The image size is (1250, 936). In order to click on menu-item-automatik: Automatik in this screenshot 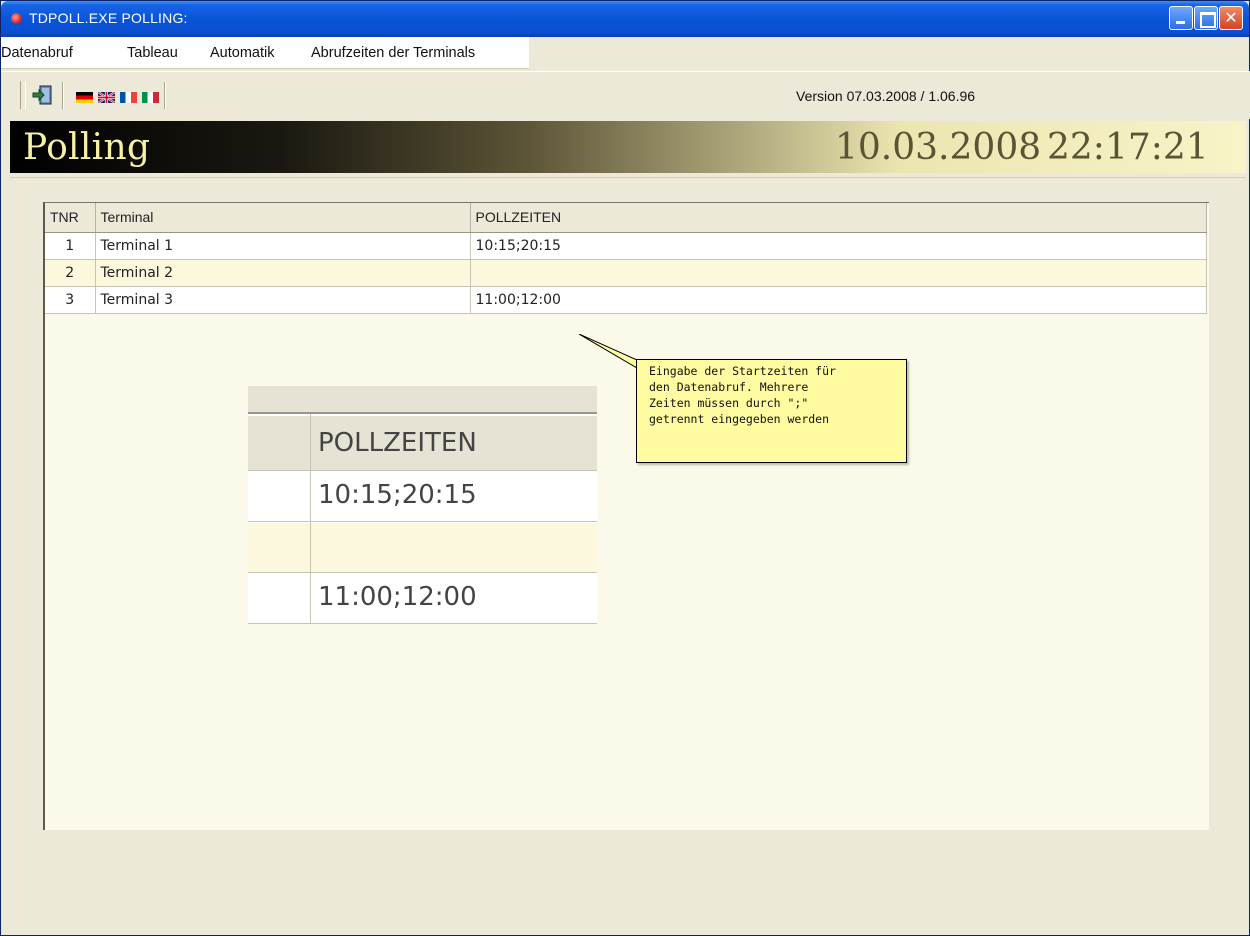, I will do `click(242, 53)`.